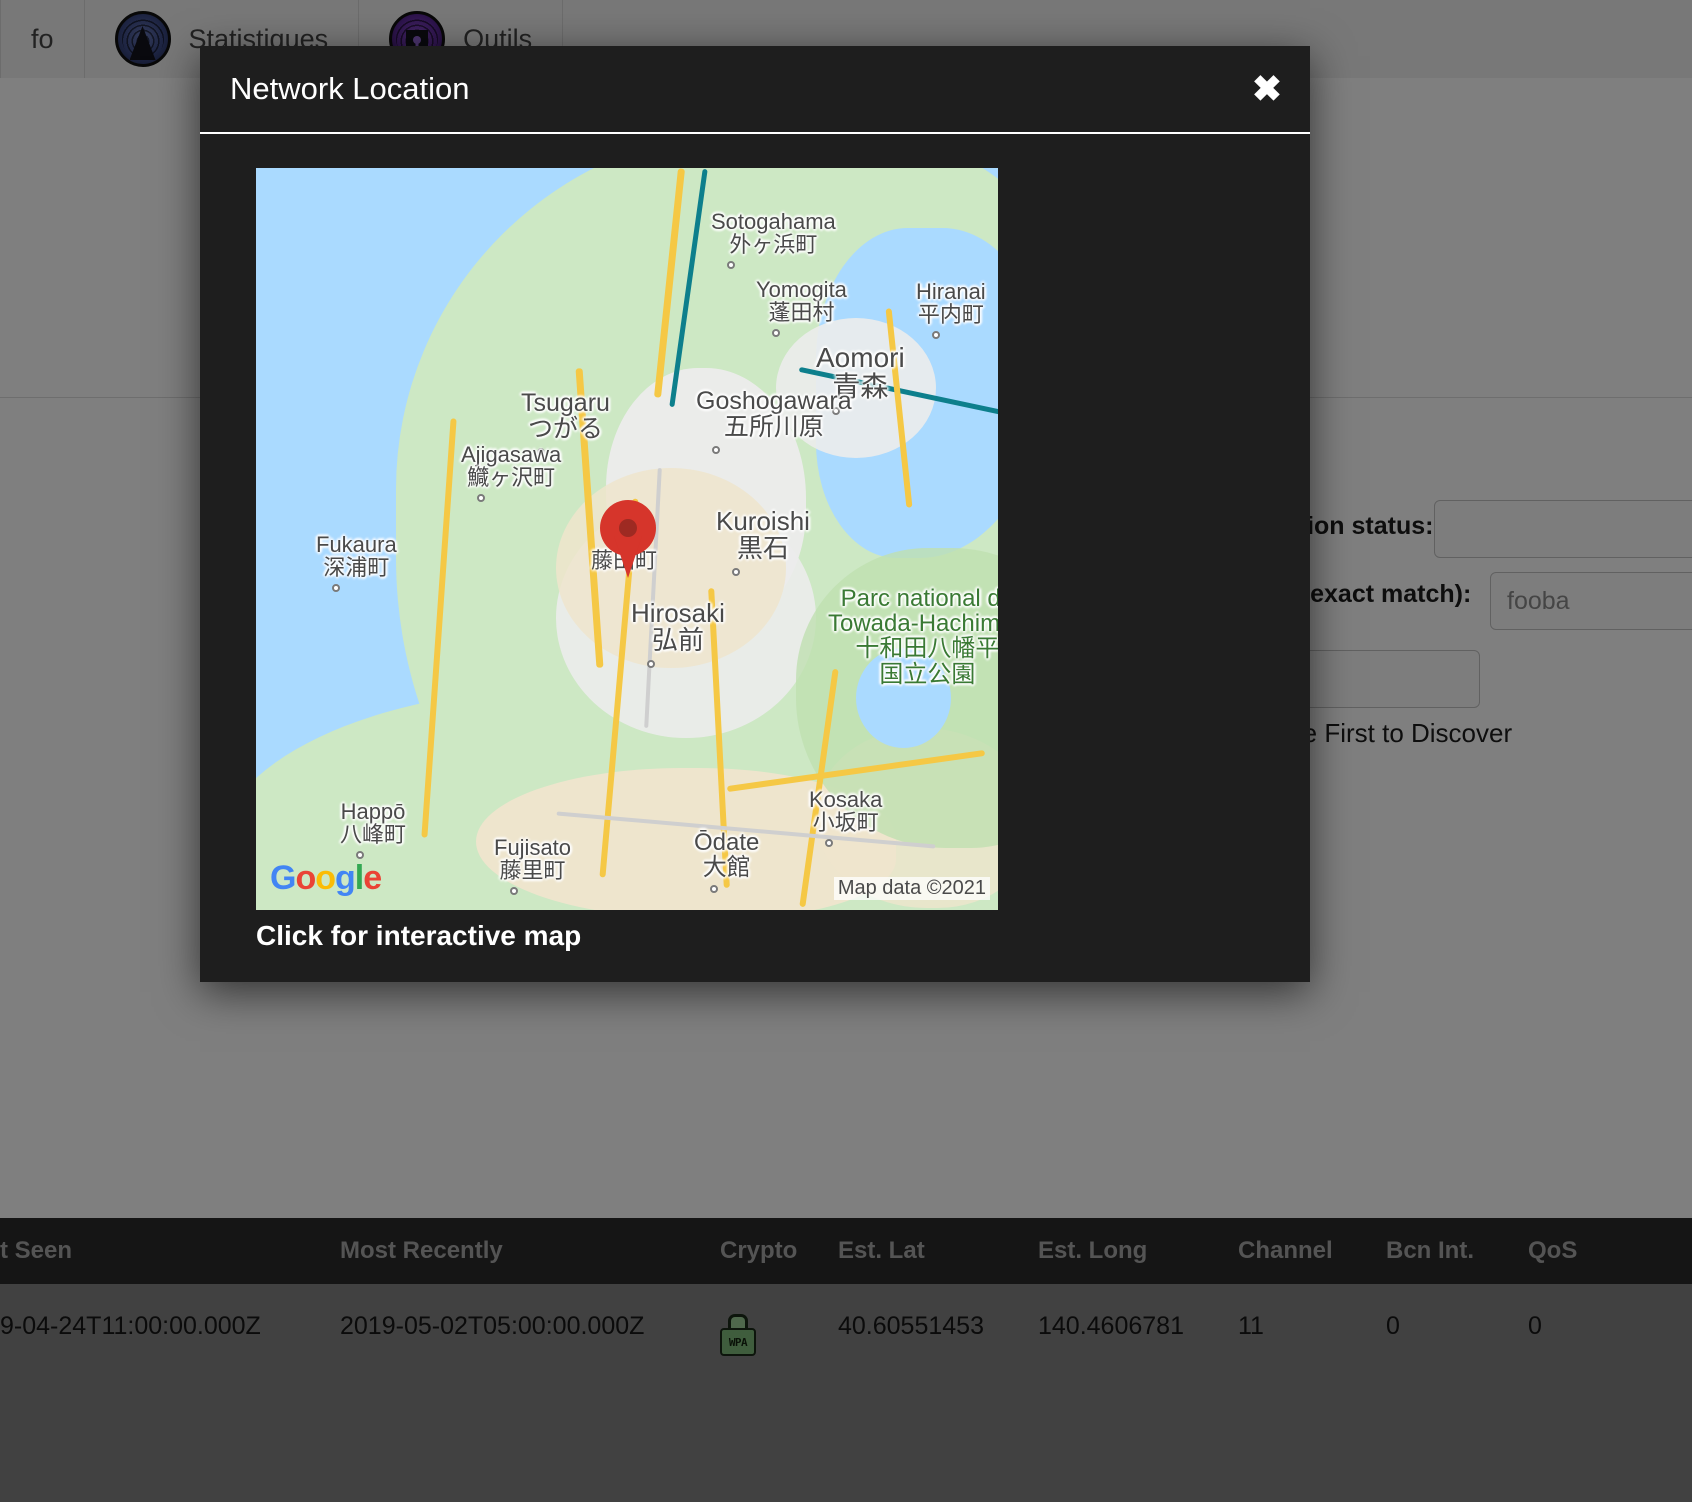 Image resolution: width=1692 pixels, height=1502 pixels. I want to click on google-logo: Google, so click(326, 878).